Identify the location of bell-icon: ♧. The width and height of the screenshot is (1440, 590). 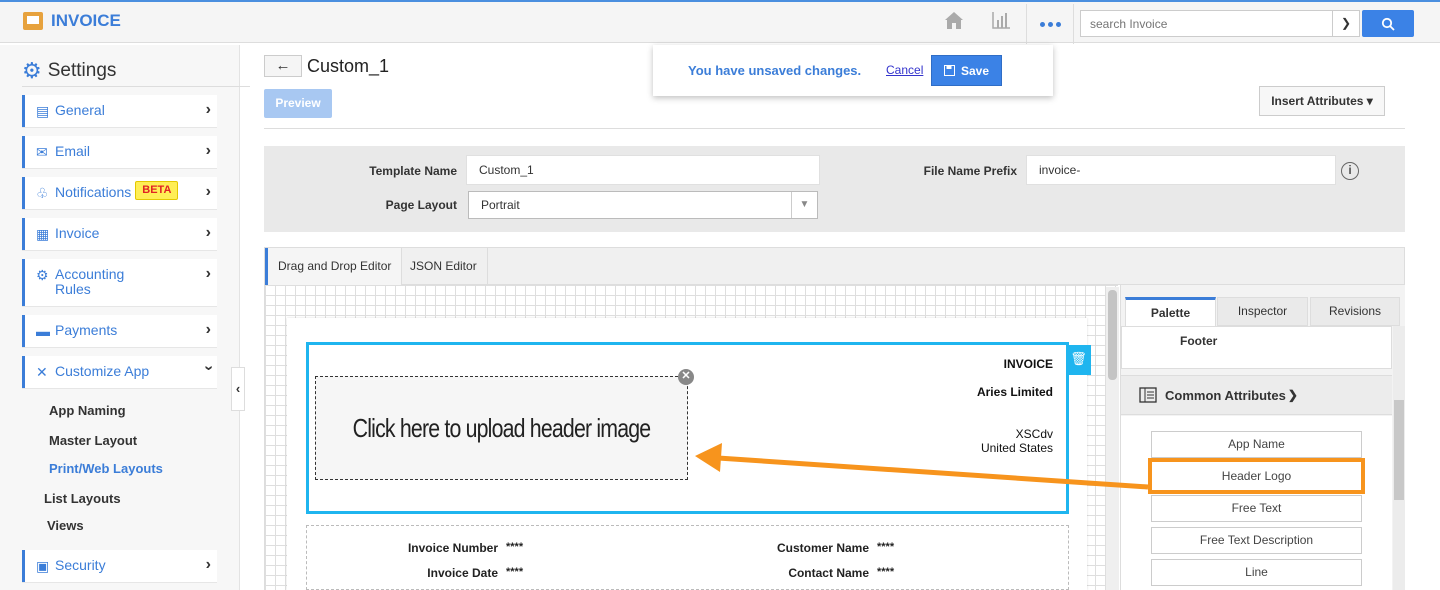
(42, 193).